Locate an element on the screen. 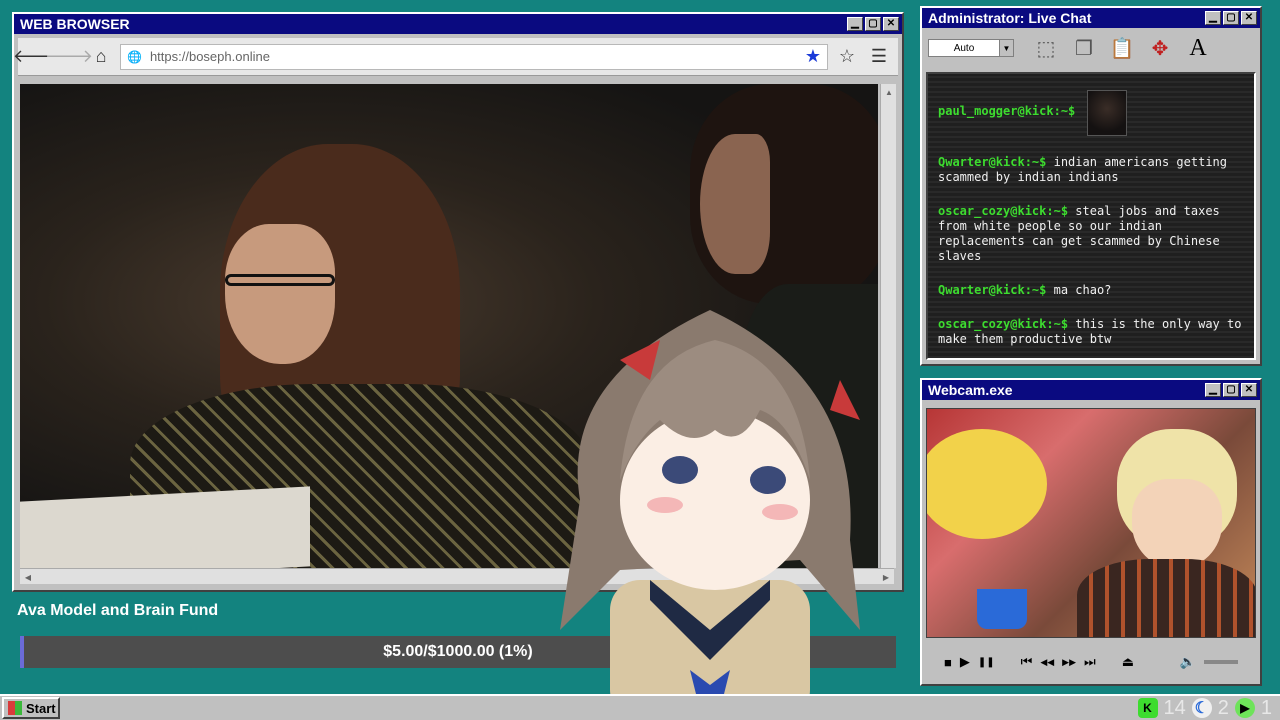 The width and height of the screenshot is (1280, 720). user-avatar is located at coordinates (1106, 113).